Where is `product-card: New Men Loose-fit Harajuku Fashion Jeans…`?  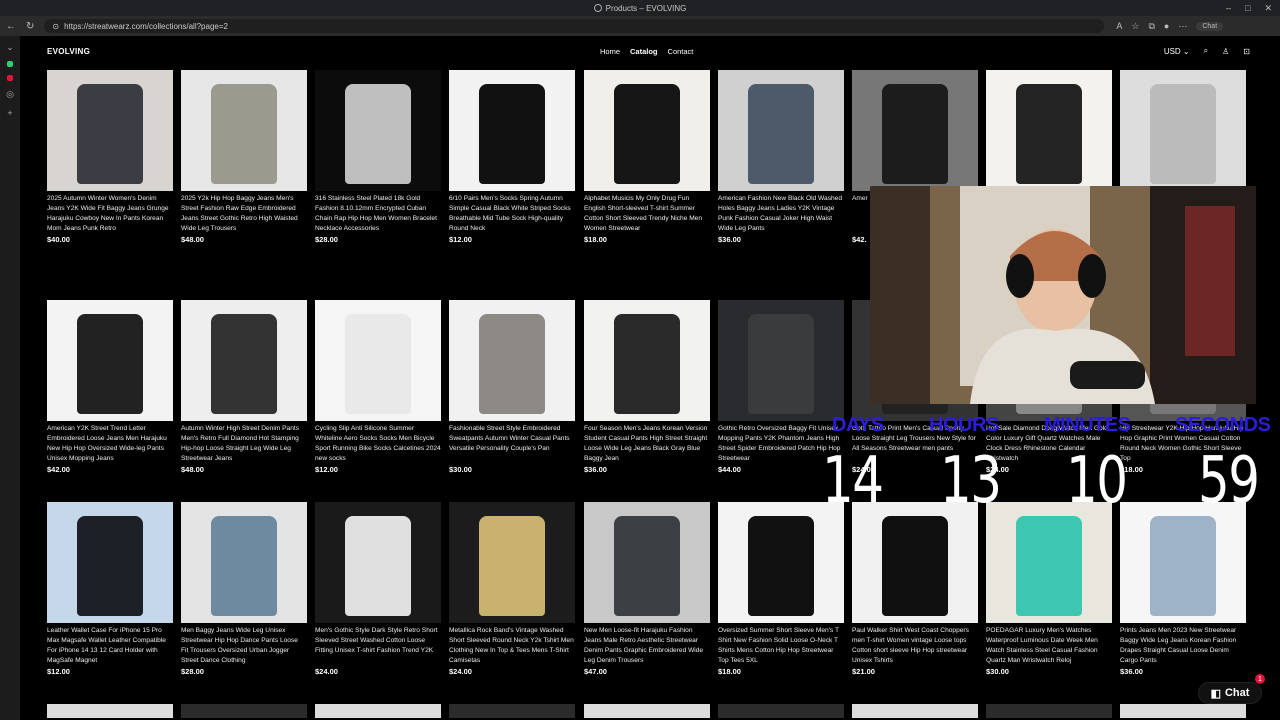
product-card: New Men Loose-fit Harajuku Fashion Jeans… is located at coordinates (647, 589).